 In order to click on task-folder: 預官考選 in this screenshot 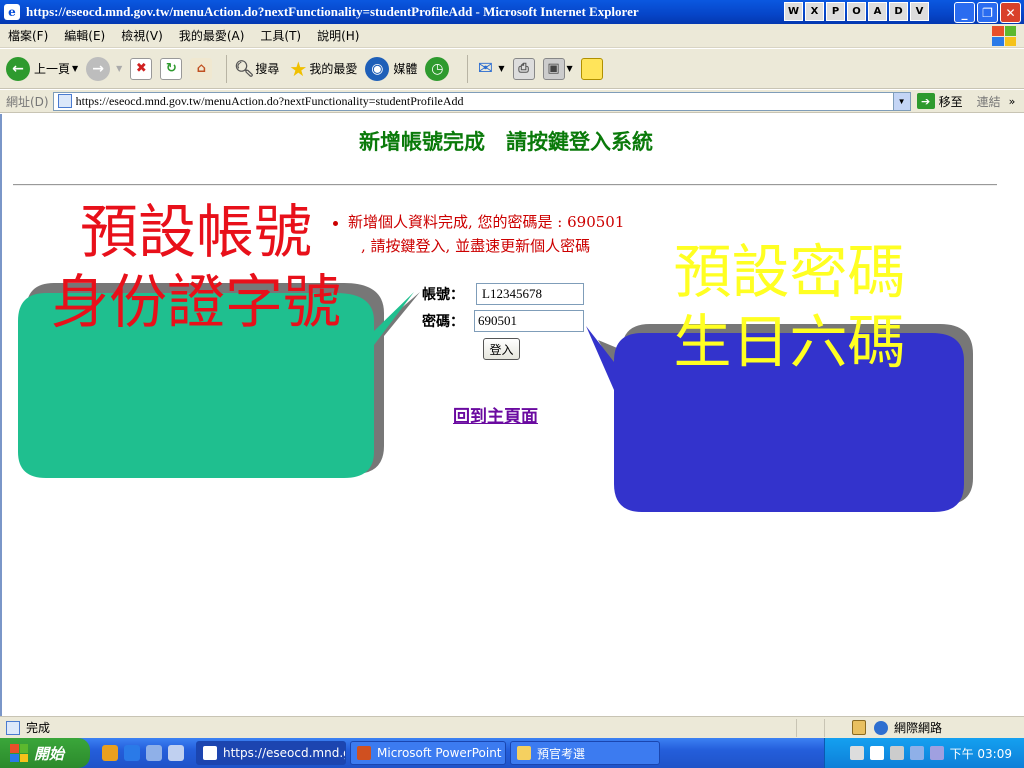, I will do `click(585, 753)`.